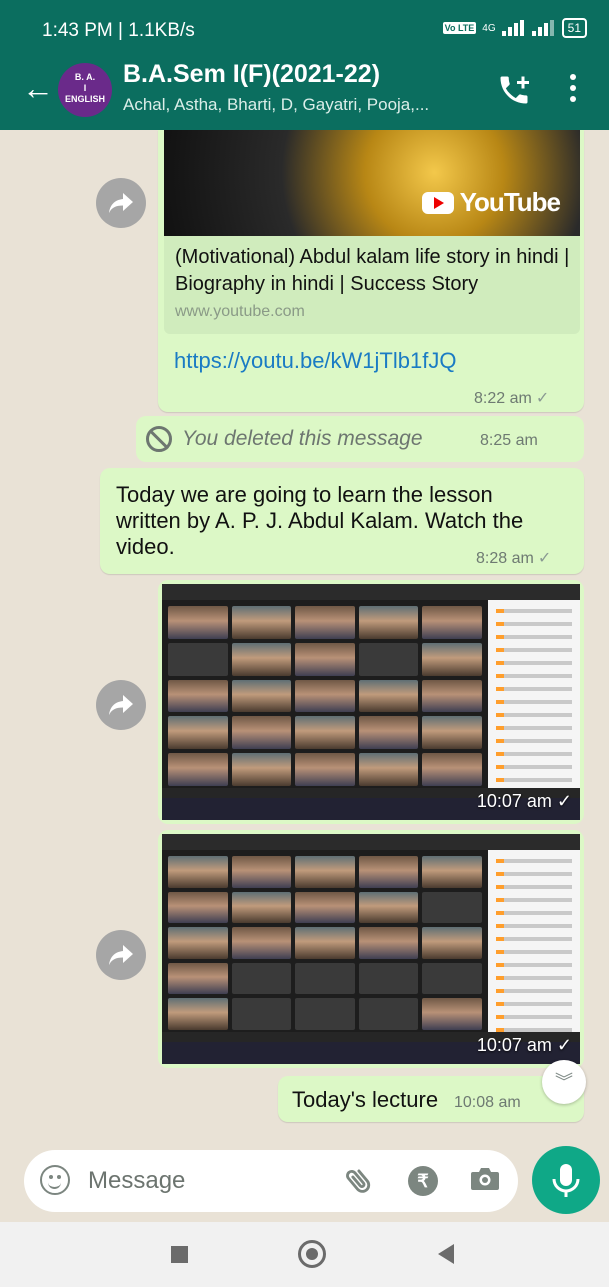 The width and height of the screenshot is (609, 1287). Describe the element at coordinates (55, 1180) in the screenshot. I see `emoji-icon` at that location.